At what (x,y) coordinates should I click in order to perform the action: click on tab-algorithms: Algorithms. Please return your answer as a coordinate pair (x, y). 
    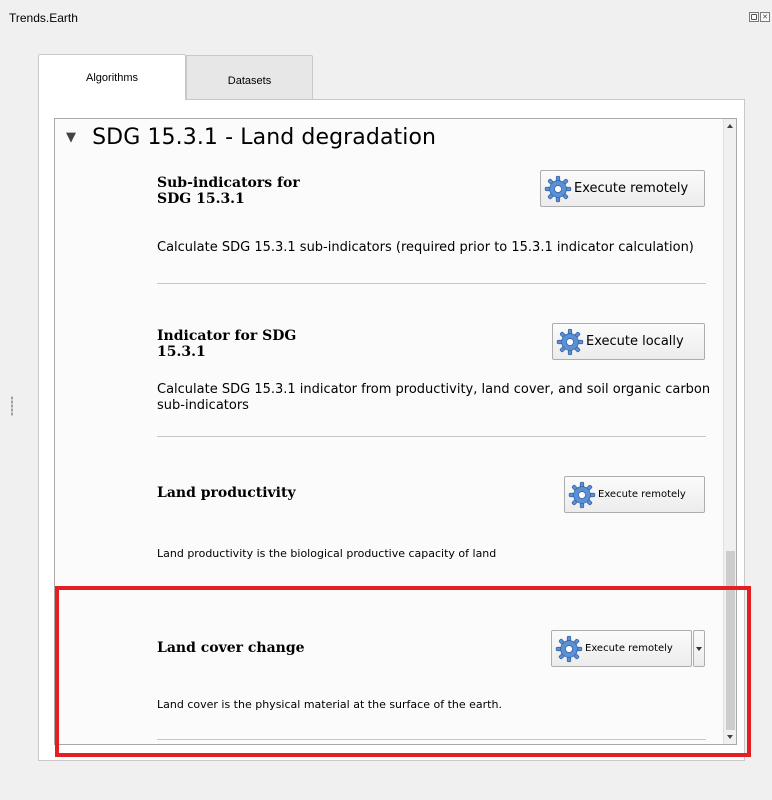
    Looking at the image, I should click on (112, 77).